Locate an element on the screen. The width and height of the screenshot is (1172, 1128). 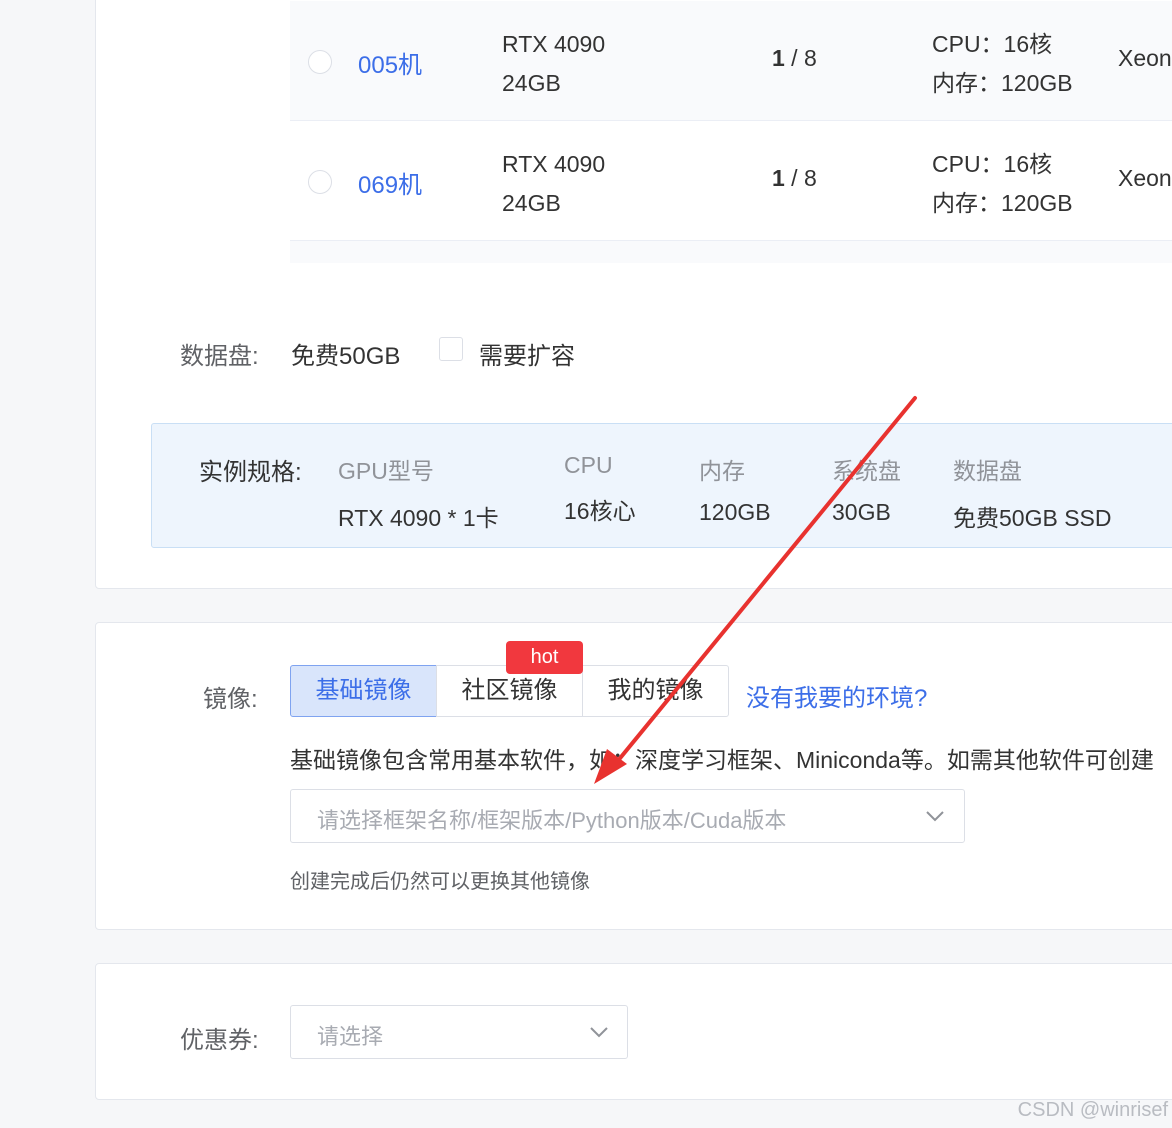
spec-header: 内存 is located at coordinates (722, 471).